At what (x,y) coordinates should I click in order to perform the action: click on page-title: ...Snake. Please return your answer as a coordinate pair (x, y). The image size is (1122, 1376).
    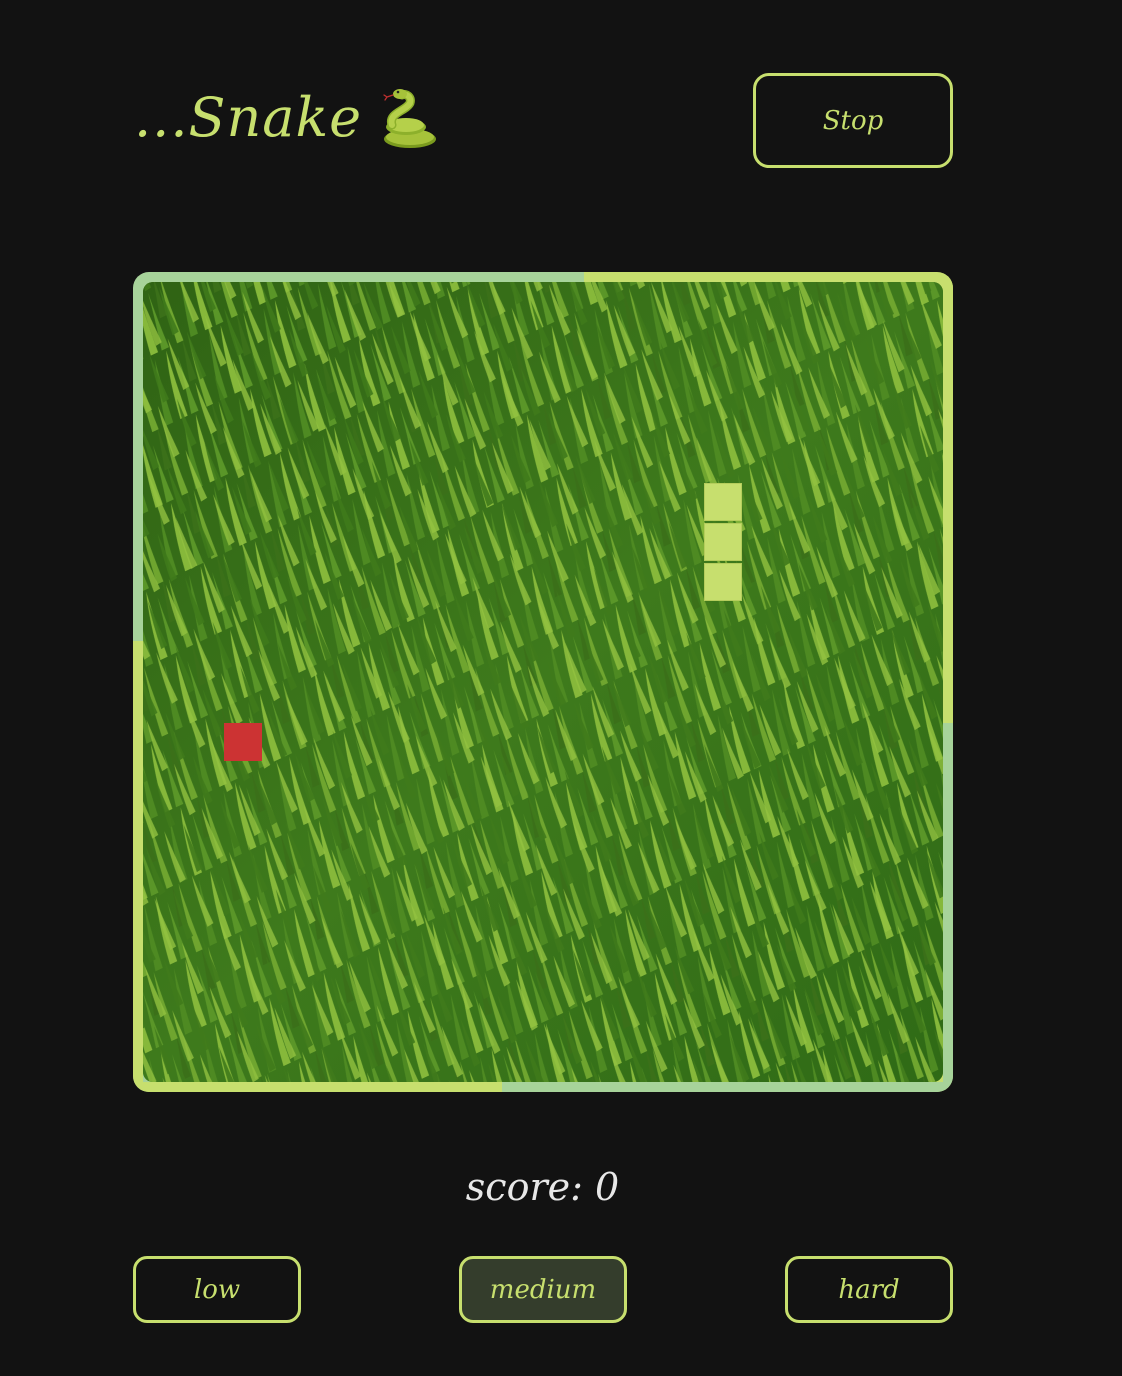
    Looking at the image, I should click on (288, 118).